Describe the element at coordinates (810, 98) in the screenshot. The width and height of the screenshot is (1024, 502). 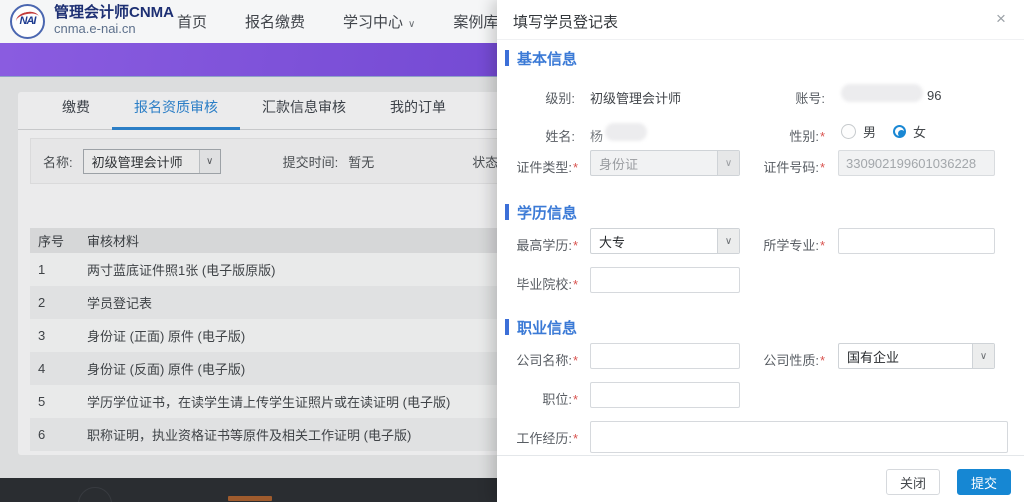
I see `account-label: 账号:` at that location.